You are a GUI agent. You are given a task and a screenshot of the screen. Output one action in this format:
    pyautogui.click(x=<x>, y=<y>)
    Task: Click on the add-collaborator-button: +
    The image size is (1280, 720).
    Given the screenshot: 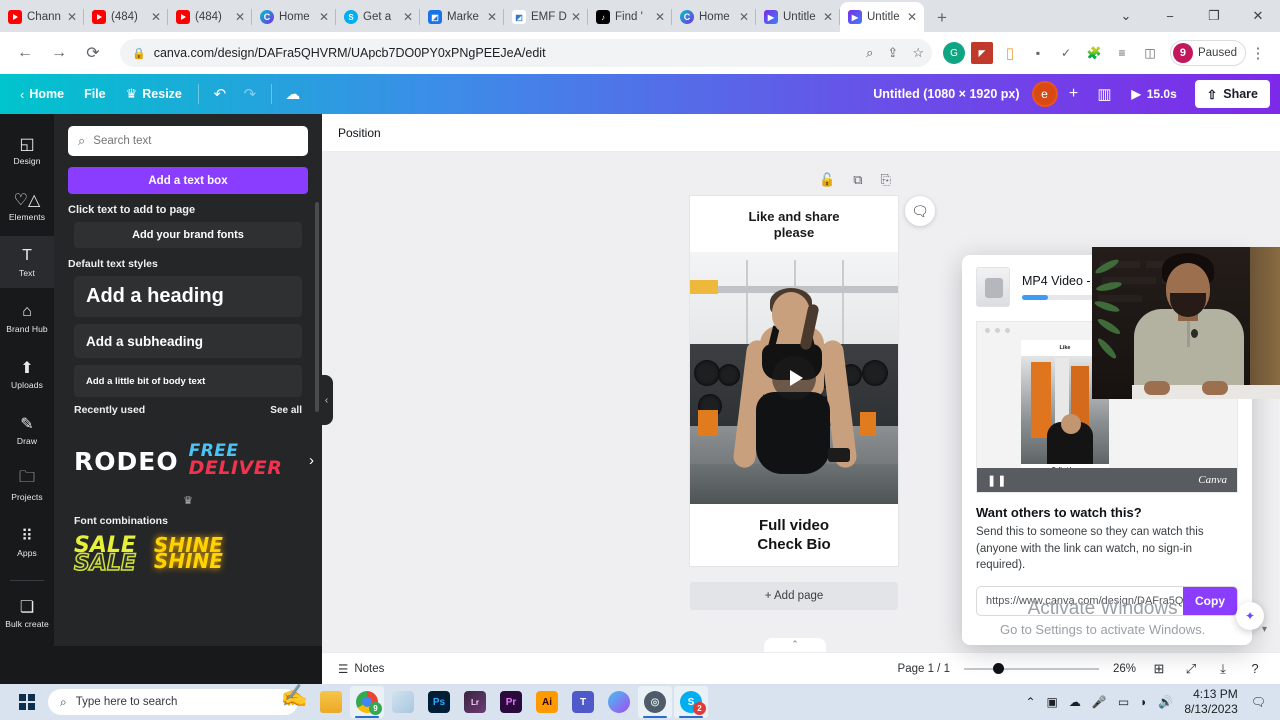 What is the action you would take?
    pyautogui.click(x=1074, y=94)
    